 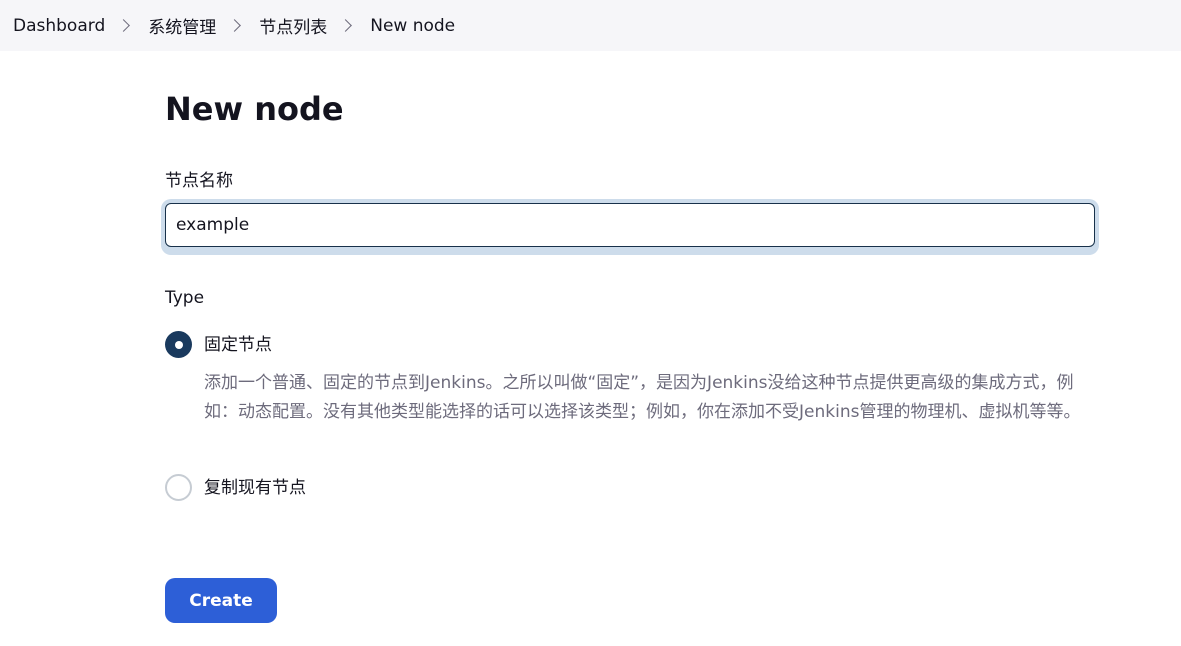 I want to click on radio-option-permanent-agent: 固定节点, so click(x=218, y=344).